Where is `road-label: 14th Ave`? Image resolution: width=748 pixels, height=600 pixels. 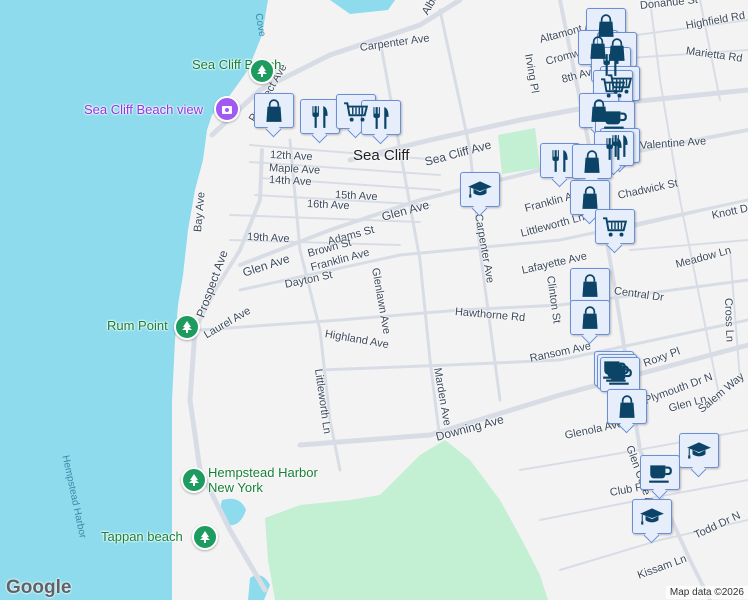 road-label: 14th Ave is located at coordinates (290, 181).